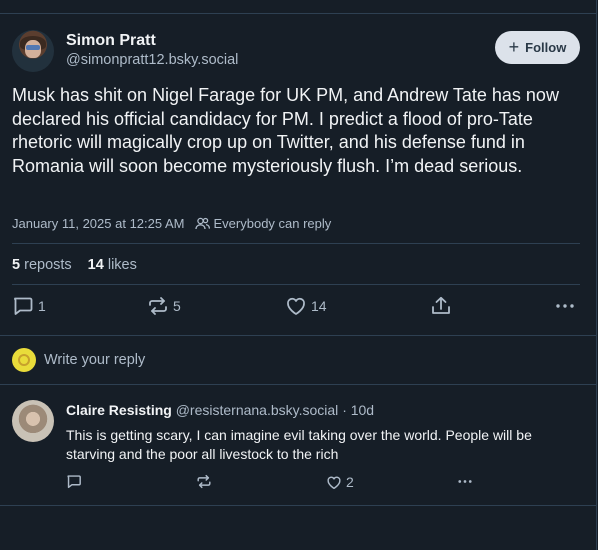 The width and height of the screenshot is (598, 550). I want to click on reply-repost-button, so click(204, 481).